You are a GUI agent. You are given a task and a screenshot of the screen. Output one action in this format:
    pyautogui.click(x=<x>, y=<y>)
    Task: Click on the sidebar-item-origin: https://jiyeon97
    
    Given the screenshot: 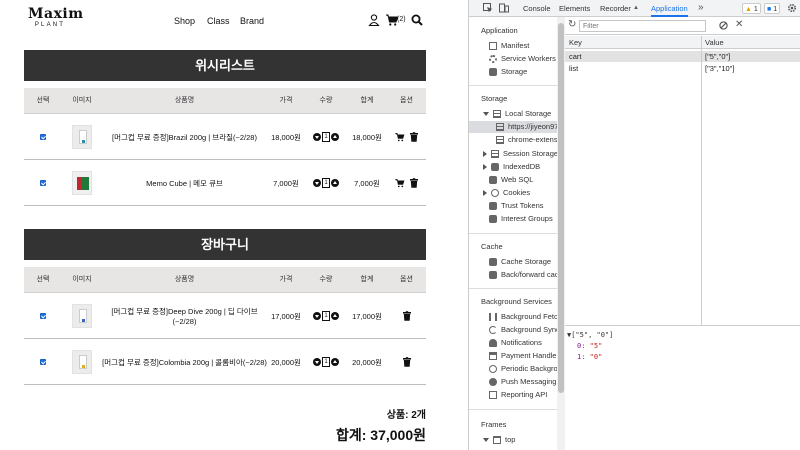 What is the action you would take?
    pyautogui.click(x=513, y=127)
    